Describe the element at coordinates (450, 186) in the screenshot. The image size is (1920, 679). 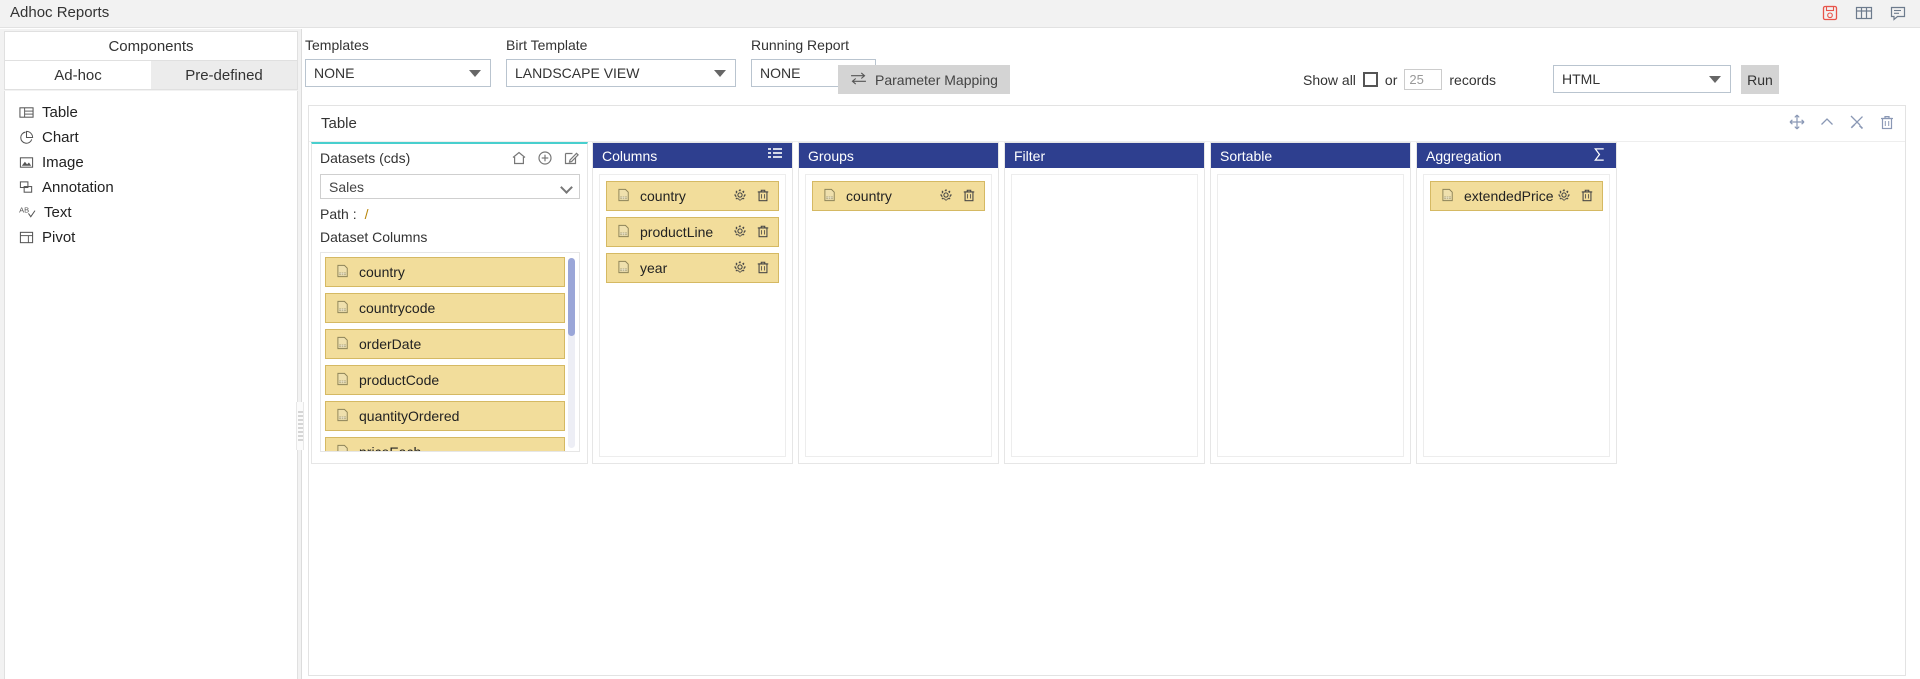
I see `dataset-select: Sales` at that location.